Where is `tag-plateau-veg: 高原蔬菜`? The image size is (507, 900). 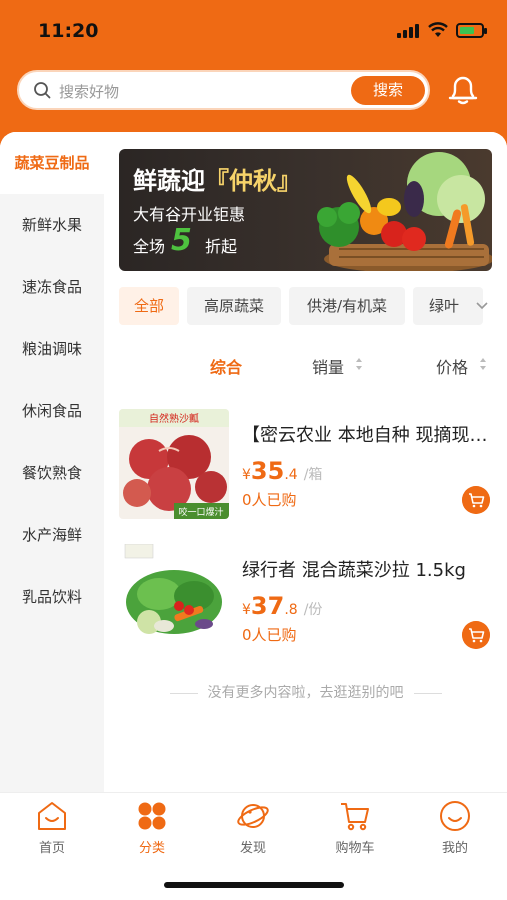
tag-plateau-veg: 高原蔬菜 is located at coordinates (234, 306).